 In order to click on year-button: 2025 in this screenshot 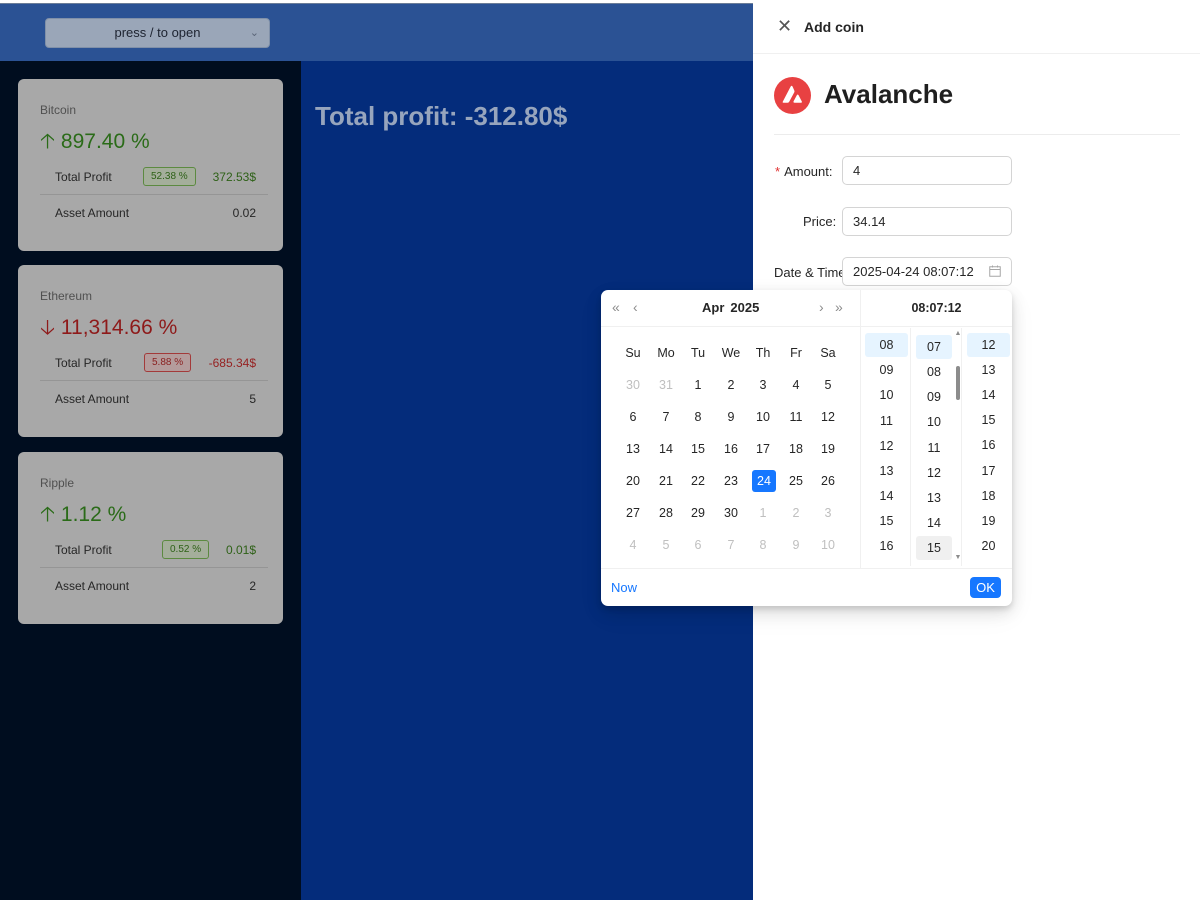, I will do `click(744, 307)`.